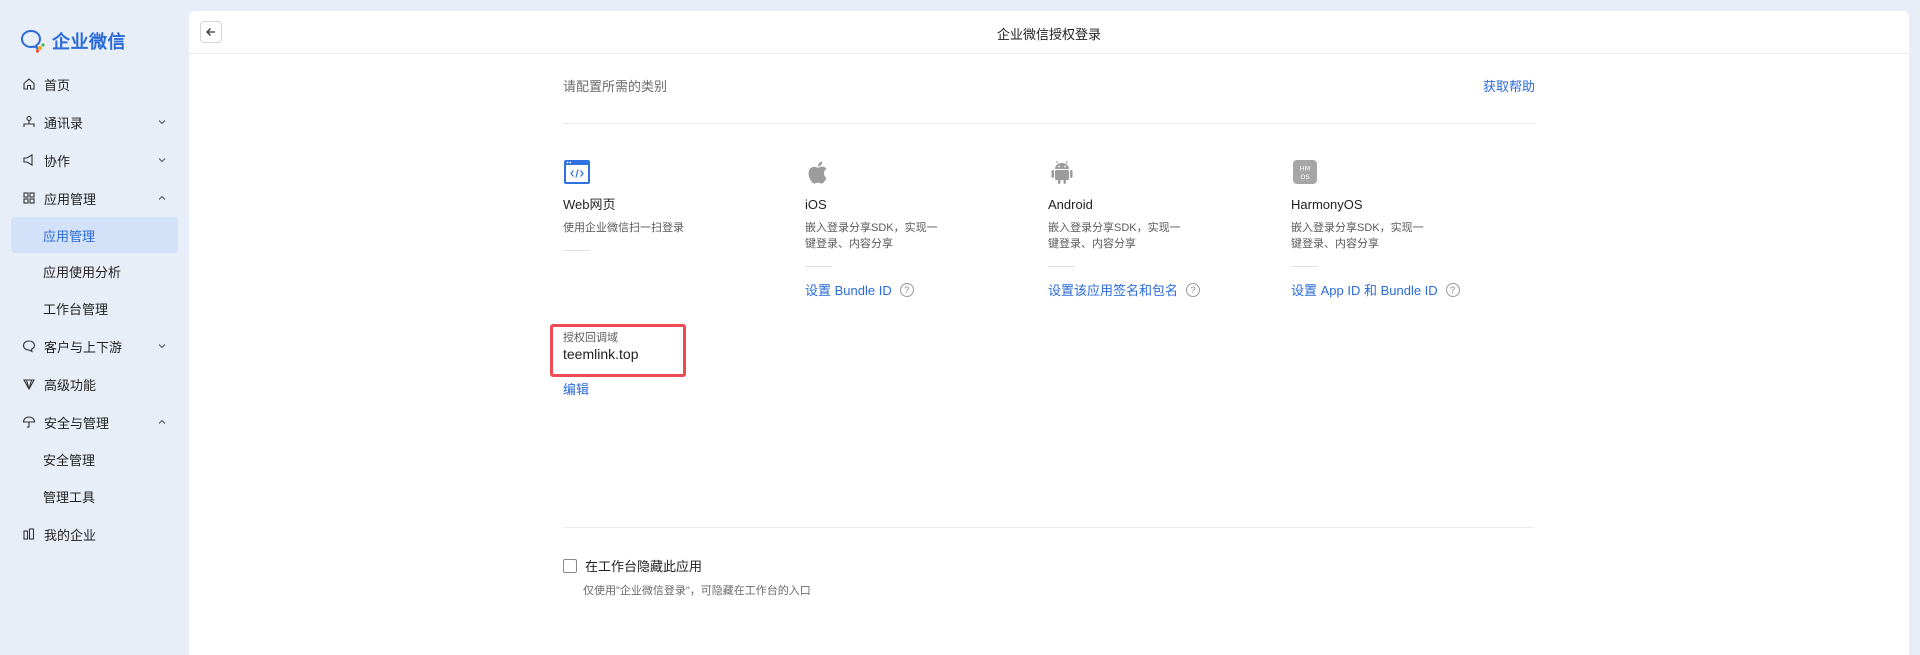  I want to click on building-icon, so click(29, 534).